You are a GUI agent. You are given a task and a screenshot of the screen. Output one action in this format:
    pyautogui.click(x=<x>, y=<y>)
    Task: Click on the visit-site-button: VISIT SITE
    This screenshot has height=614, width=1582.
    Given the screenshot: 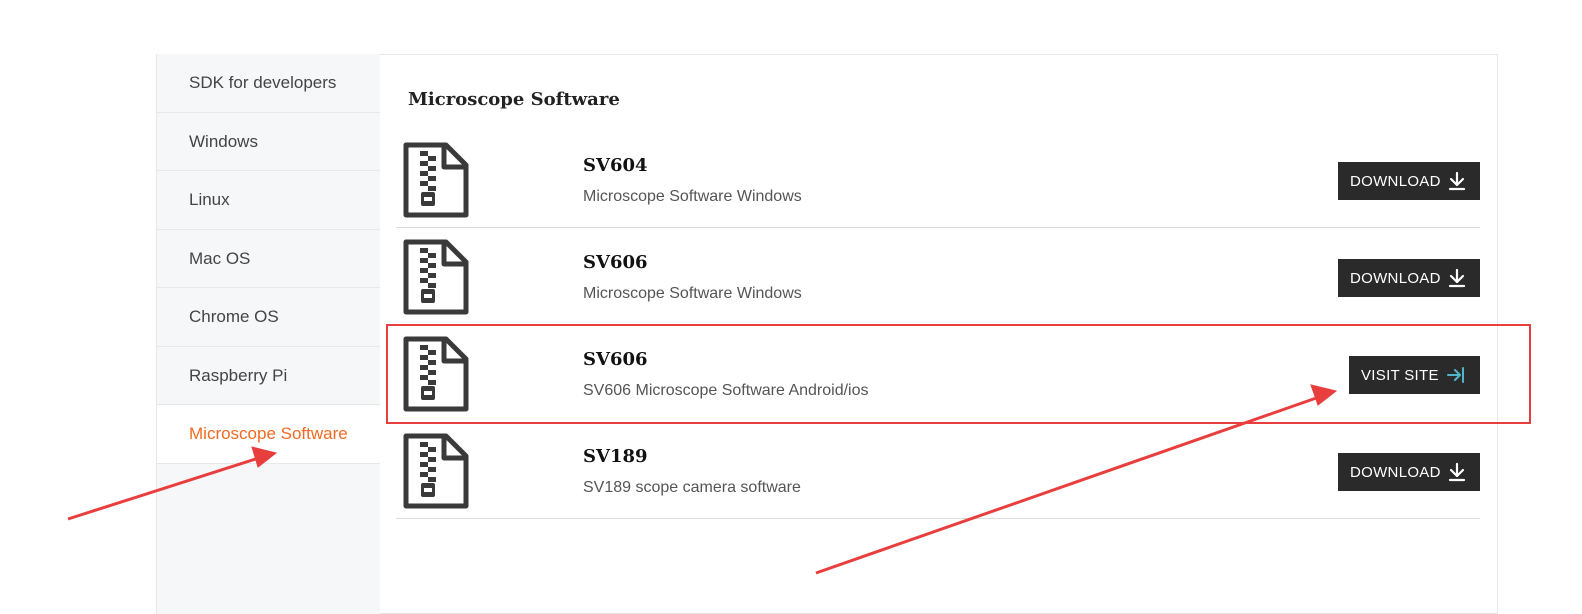 What is the action you would take?
    pyautogui.click(x=1414, y=375)
    